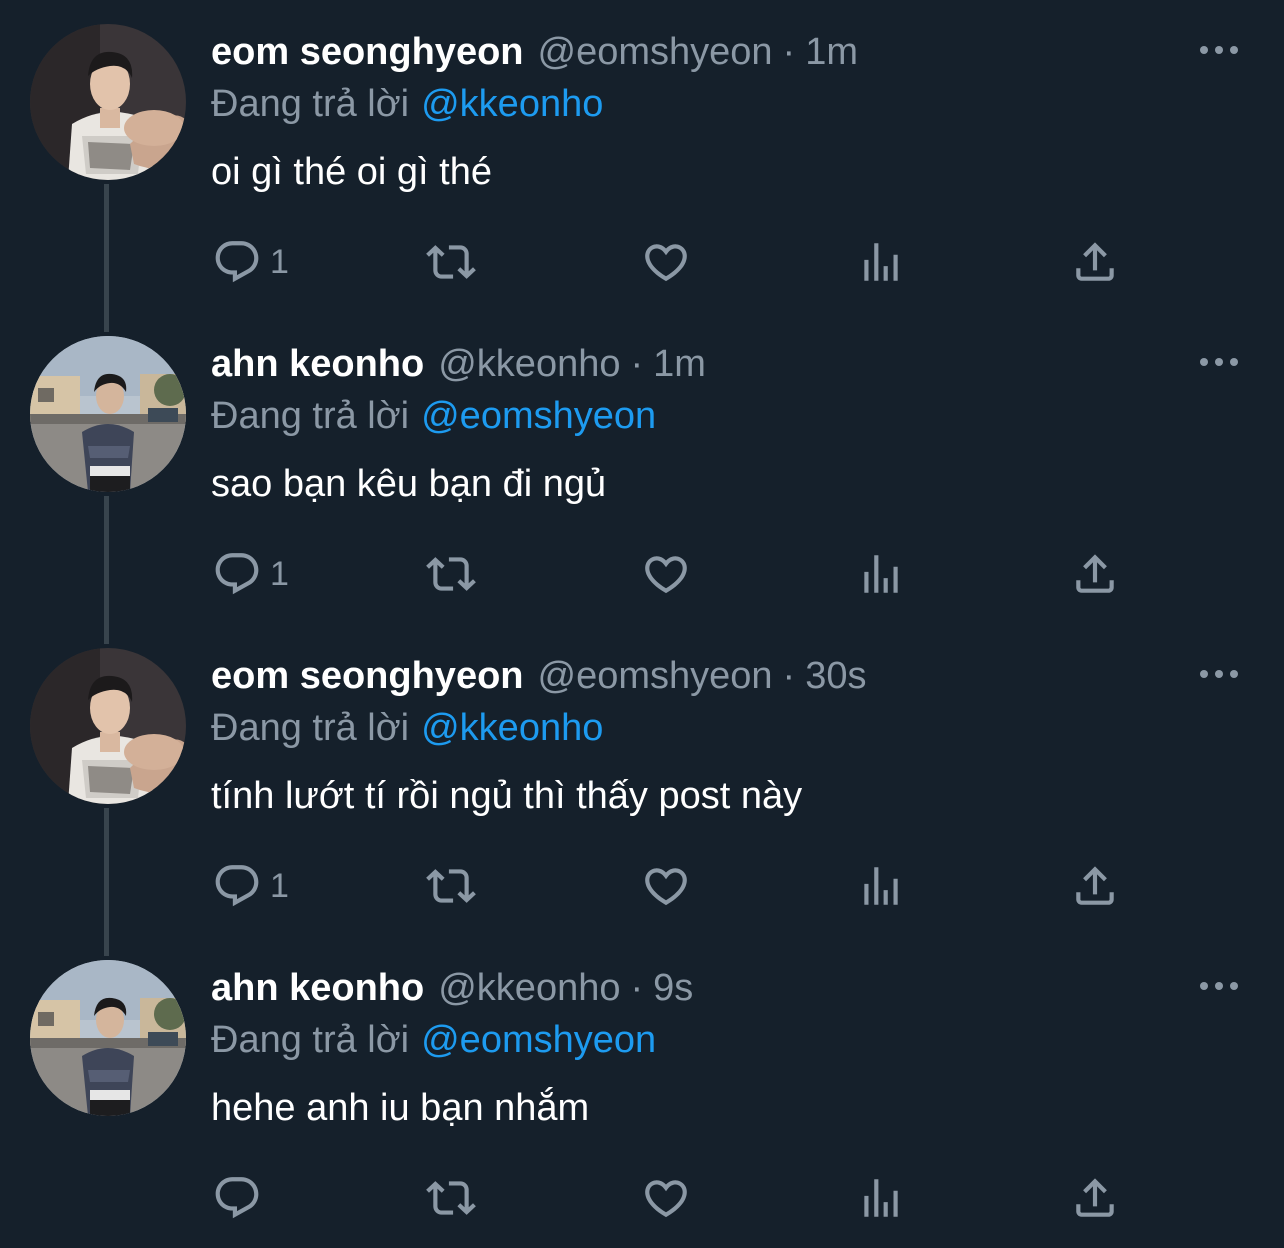 This screenshot has width=1284, height=1248. I want to click on tweet-header: eom seonghyeon @eomshyeon · 1m, so click(534, 52).